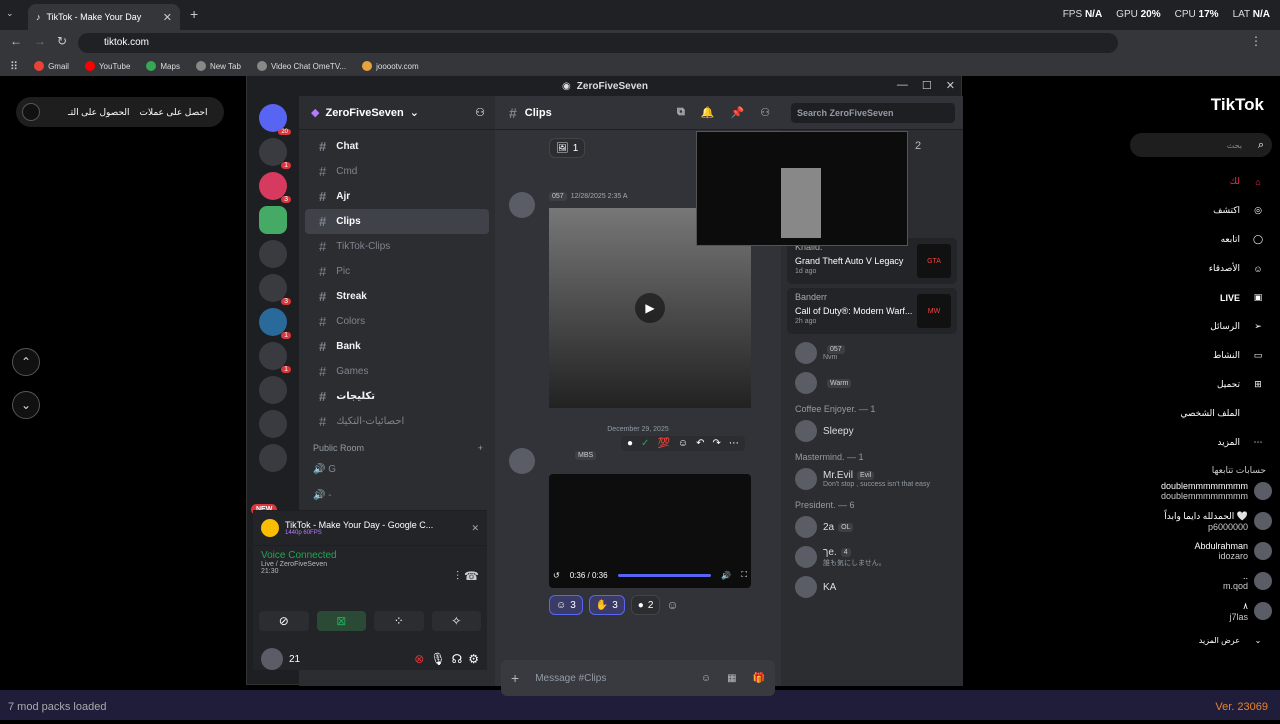 This screenshot has height=724, width=1280. I want to click on plus-icon: +, so click(515, 678).